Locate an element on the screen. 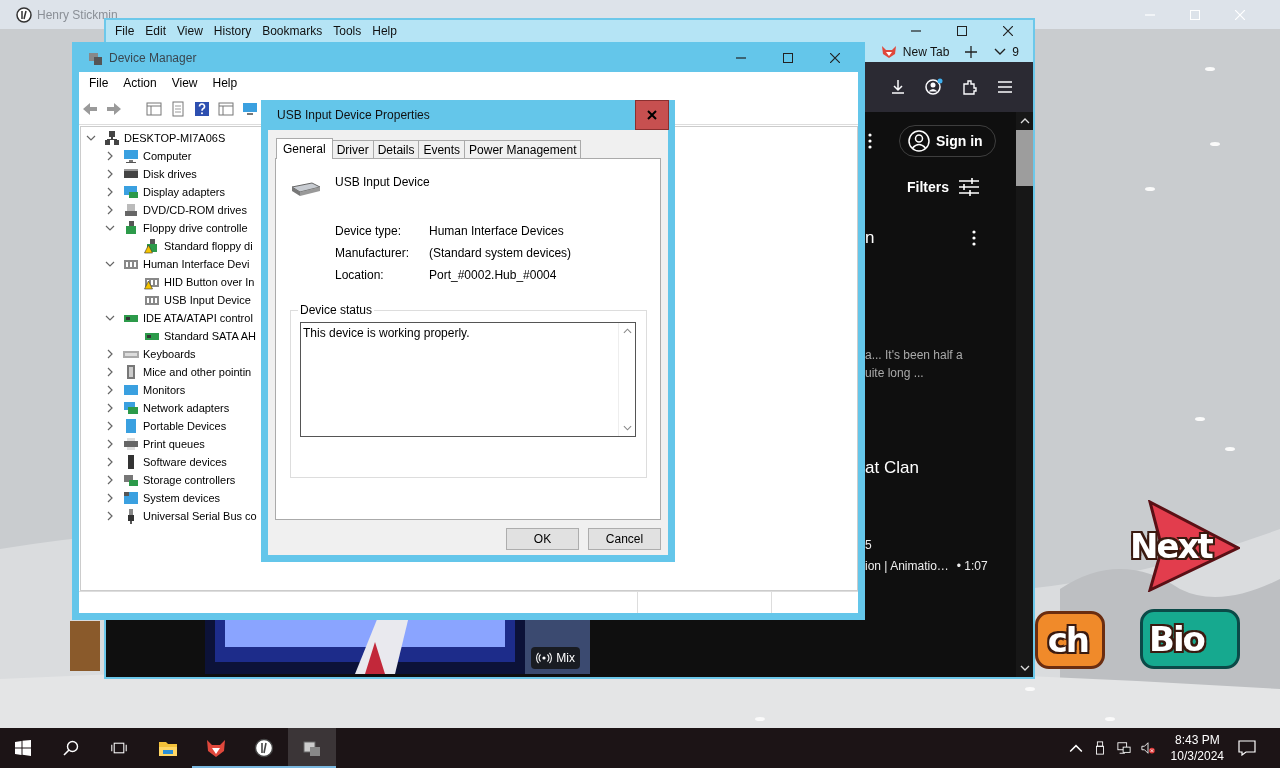 The height and width of the screenshot is (768, 1280). window-title: Henry Stickmin is located at coordinates (77, 14).